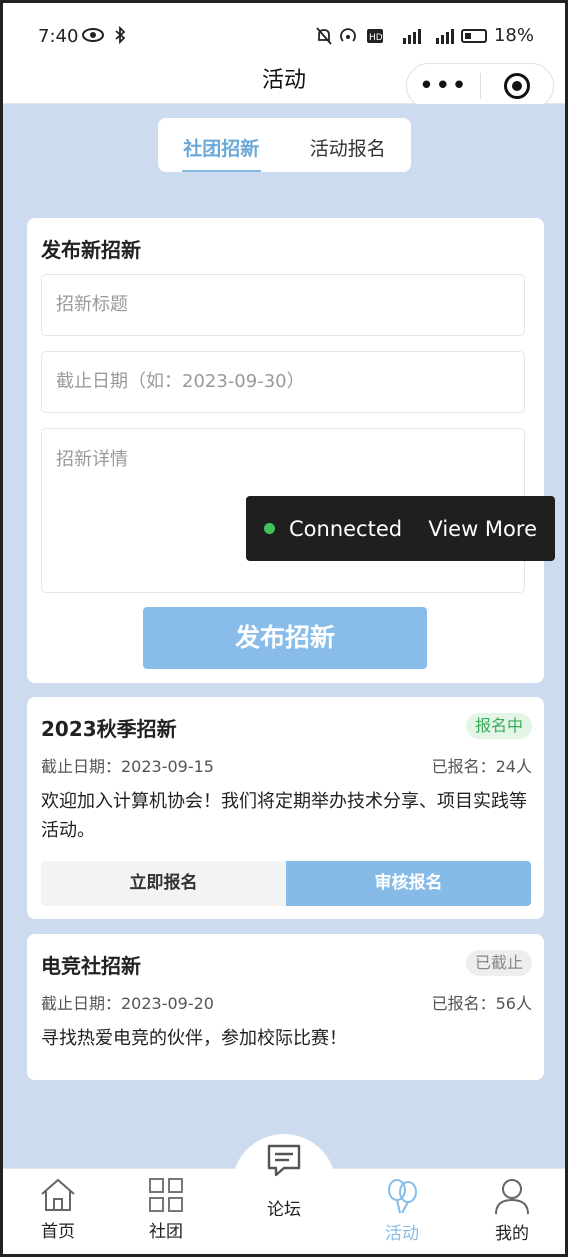  What do you see at coordinates (481, 1003) in the screenshot?
I see `recruit-signed-count: 已报名：56人` at bounding box center [481, 1003].